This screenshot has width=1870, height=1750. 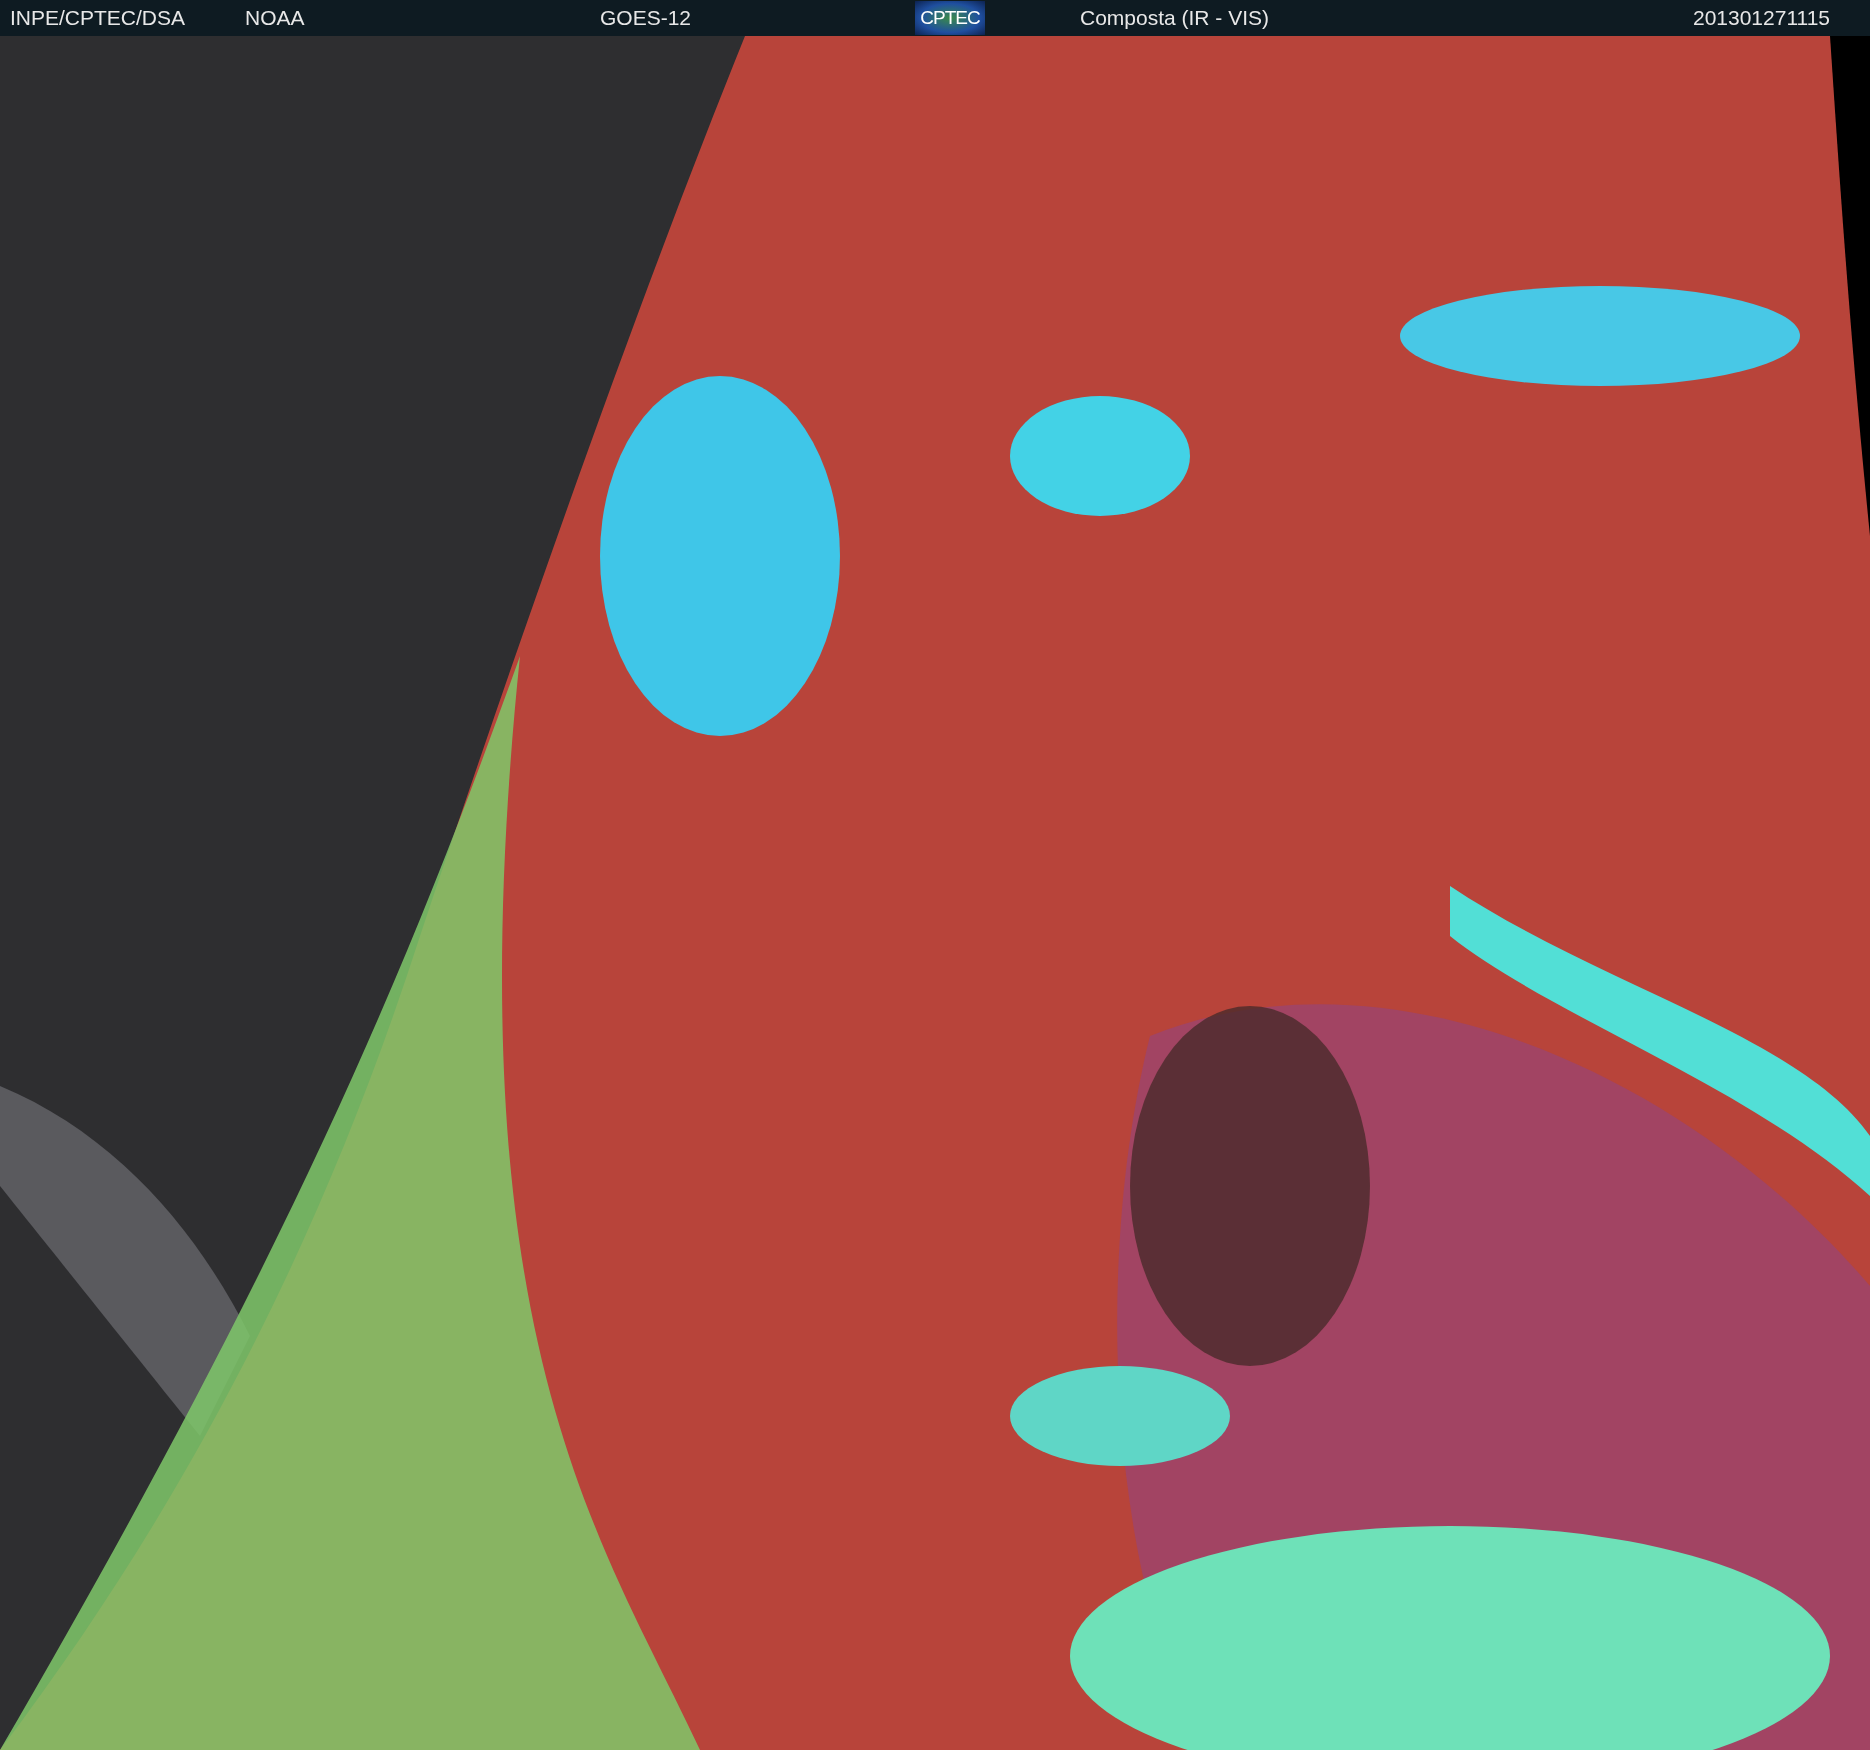 I want to click on source-label: INPE/CPTEC/DSA, so click(x=98, y=18).